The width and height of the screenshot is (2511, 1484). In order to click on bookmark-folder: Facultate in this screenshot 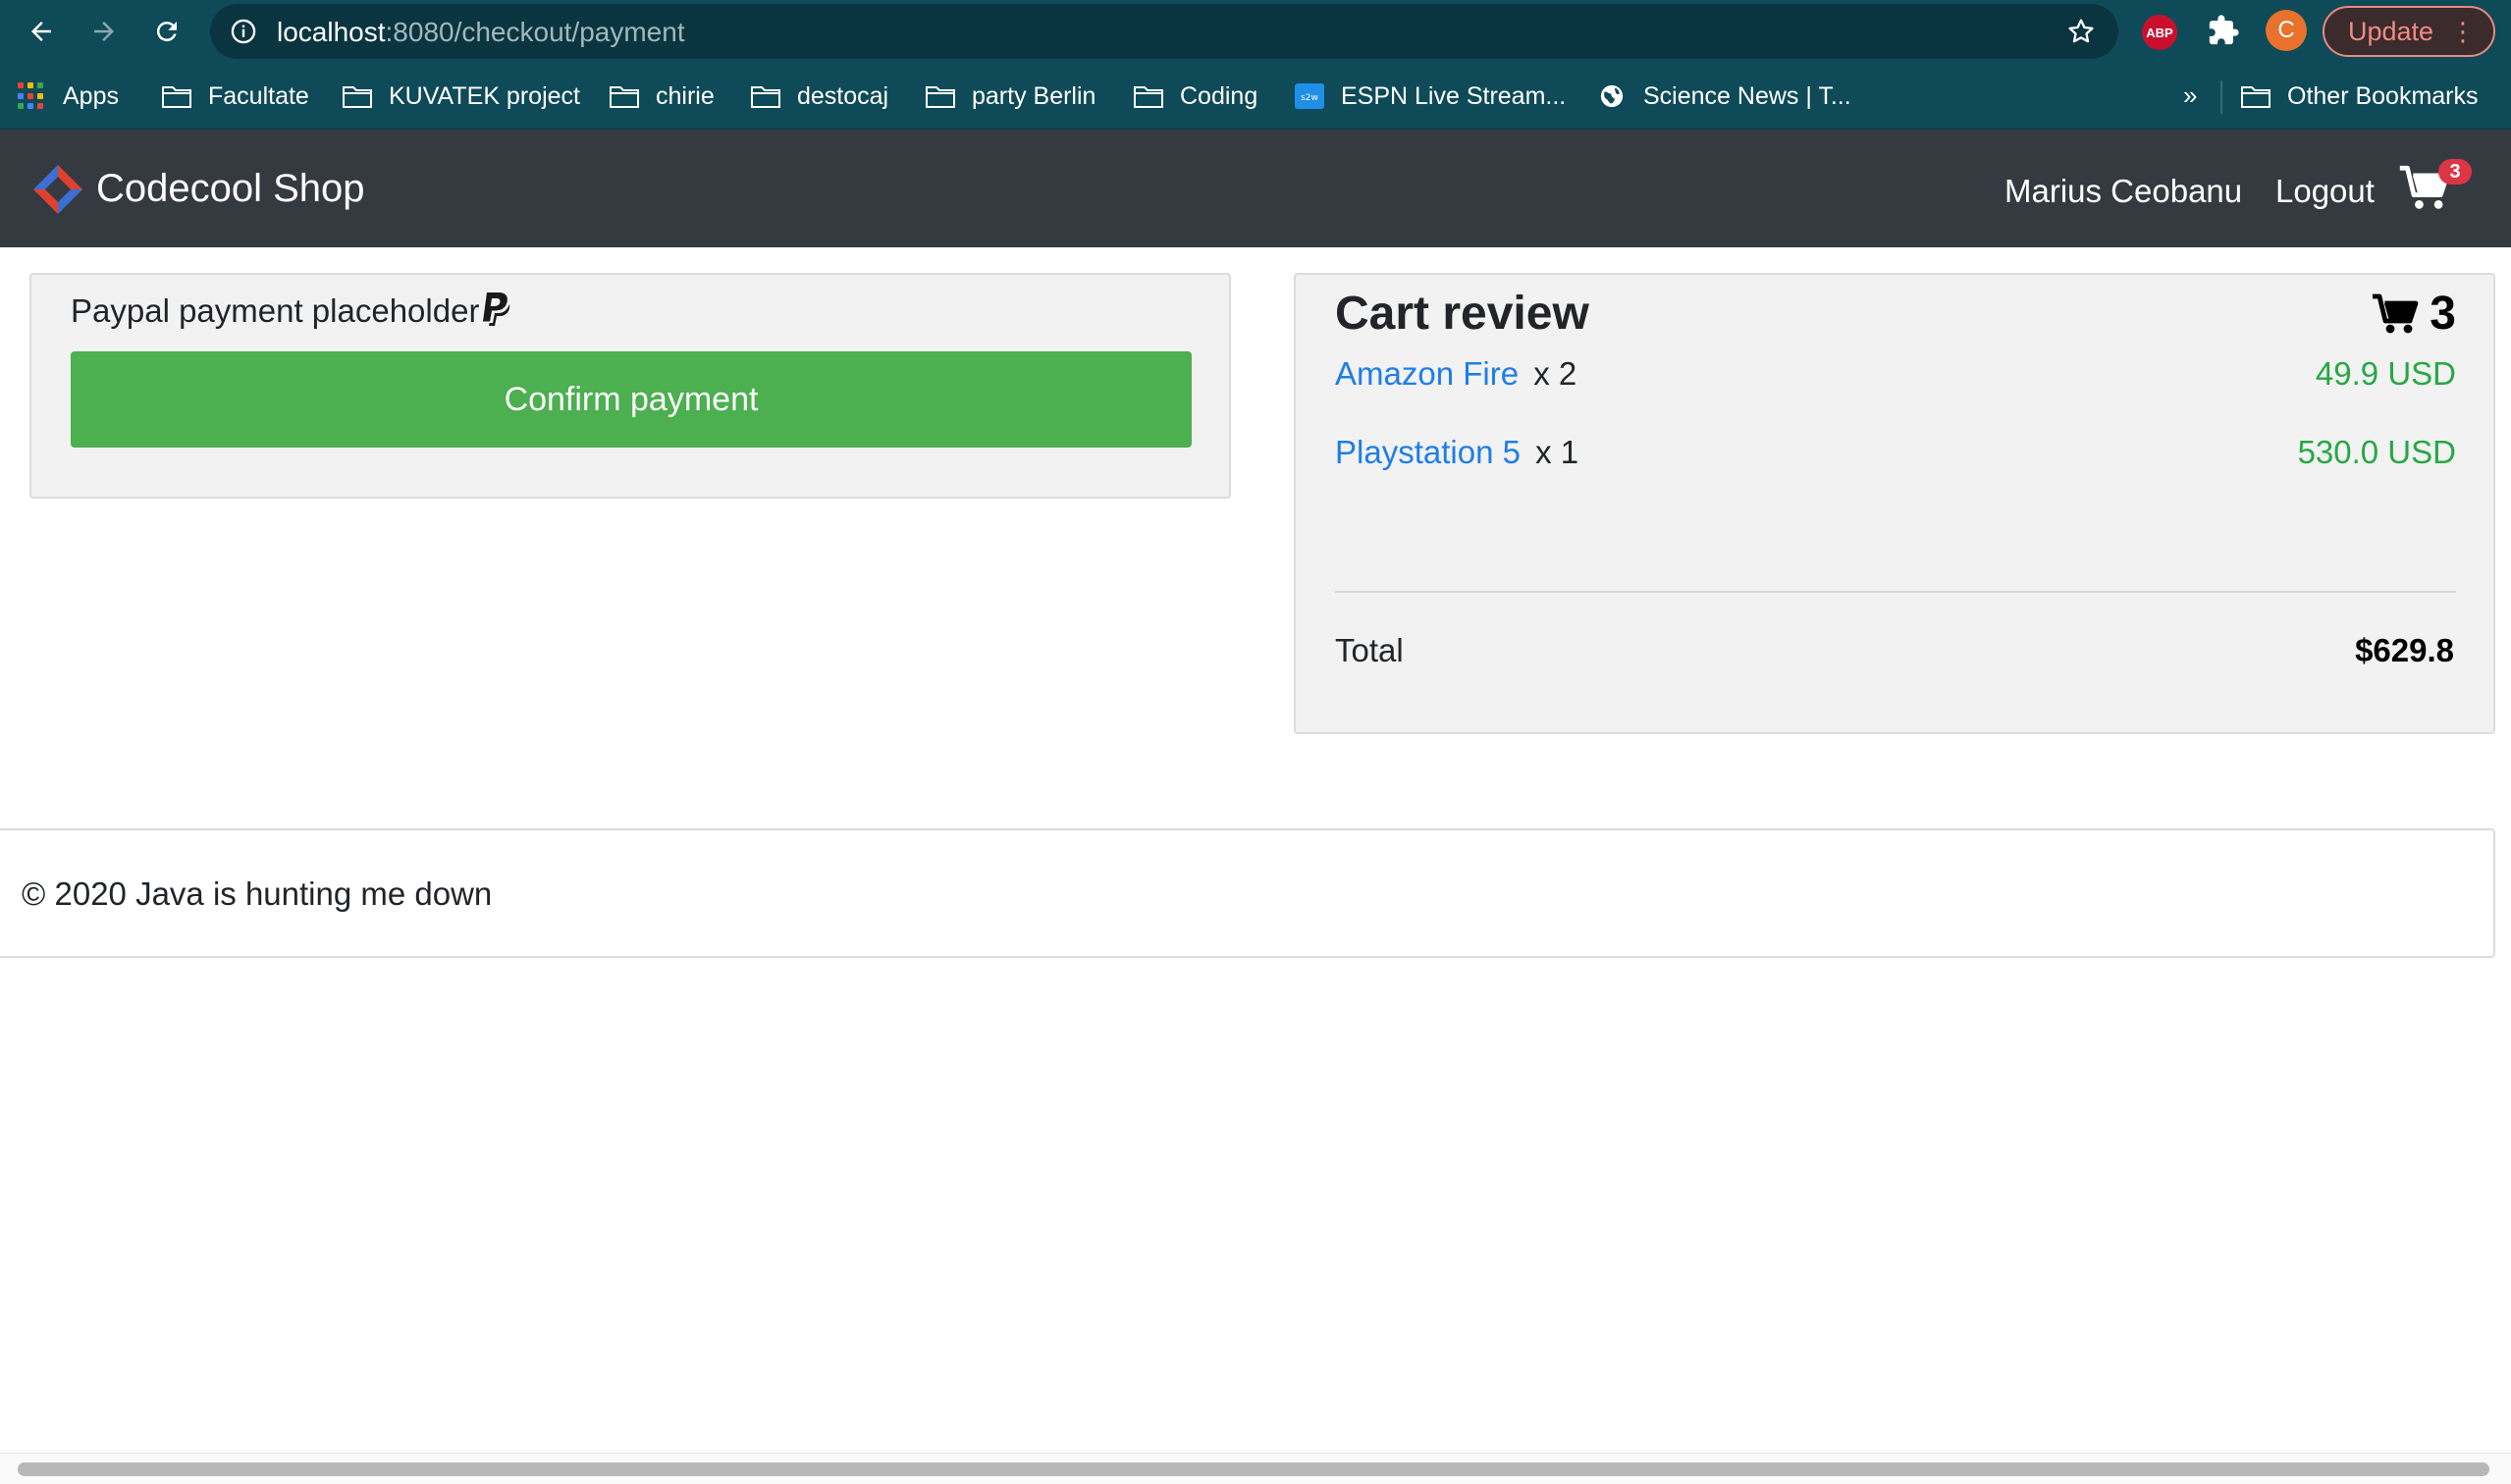, I will do `click(235, 96)`.